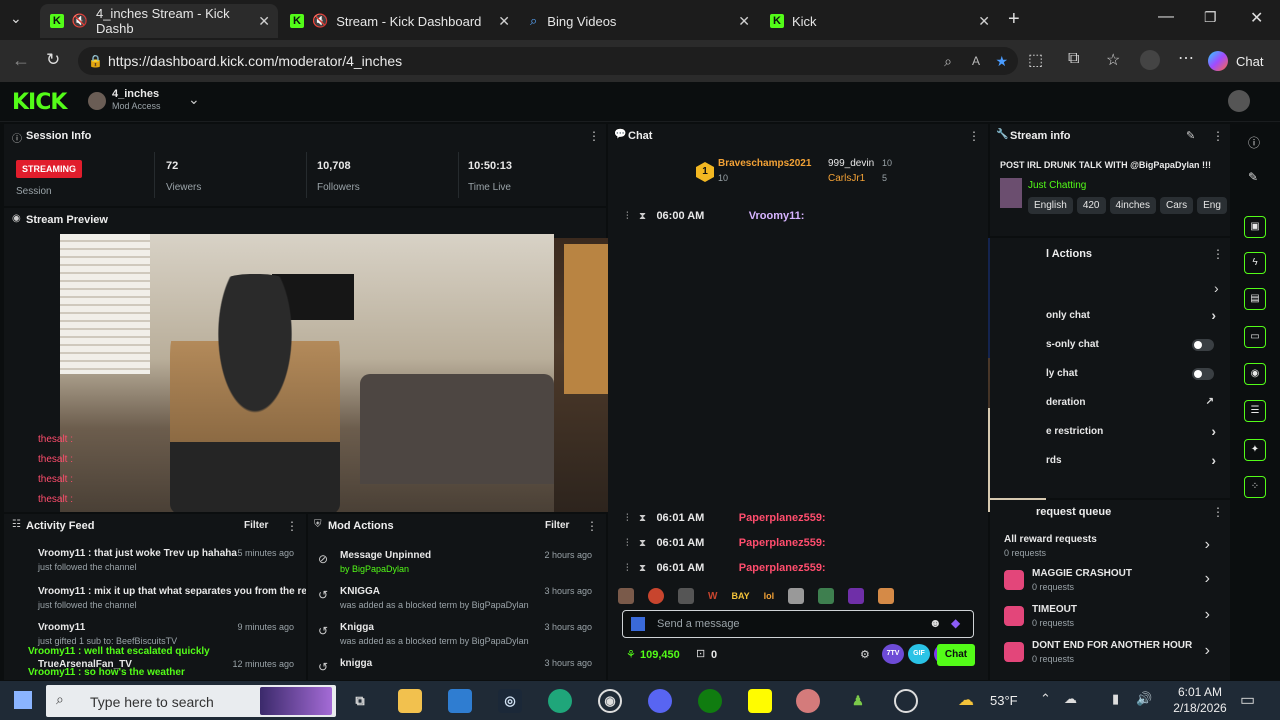 The width and height of the screenshot is (1280, 720). I want to click on volume-icon: 🔊, so click(1144, 699).